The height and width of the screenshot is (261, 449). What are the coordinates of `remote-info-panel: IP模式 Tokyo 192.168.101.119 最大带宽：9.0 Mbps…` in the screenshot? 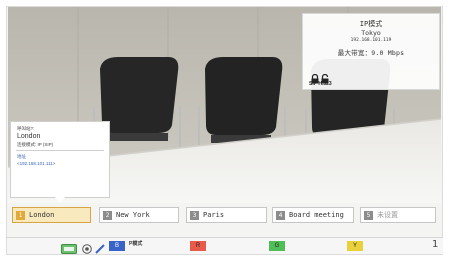 It's located at (371, 51).